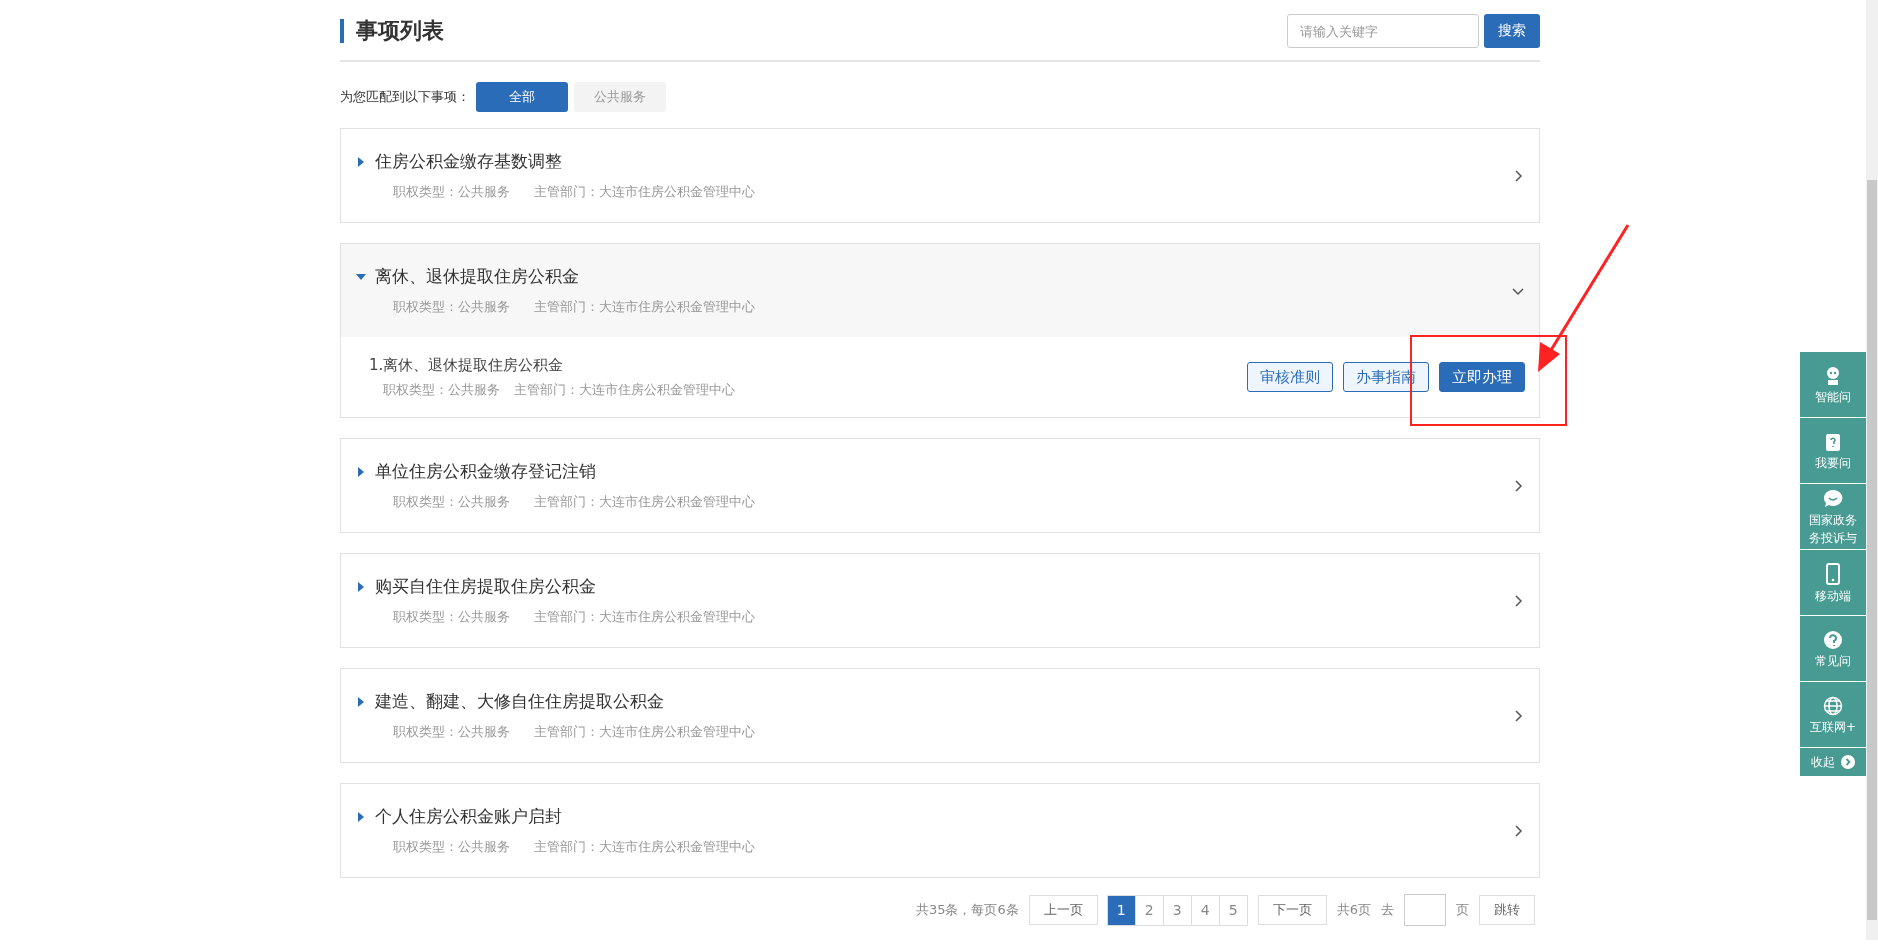 Image resolution: width=1878 pixels, height=948 pixels. What do you see at coordinates (940, 290) in the screenshot?
I see `item-header: 离休、退休提取住房公积金 职权类型：公共服务 主管部门：大连市住房公积金管理中心` at bounding box center [940, 290].